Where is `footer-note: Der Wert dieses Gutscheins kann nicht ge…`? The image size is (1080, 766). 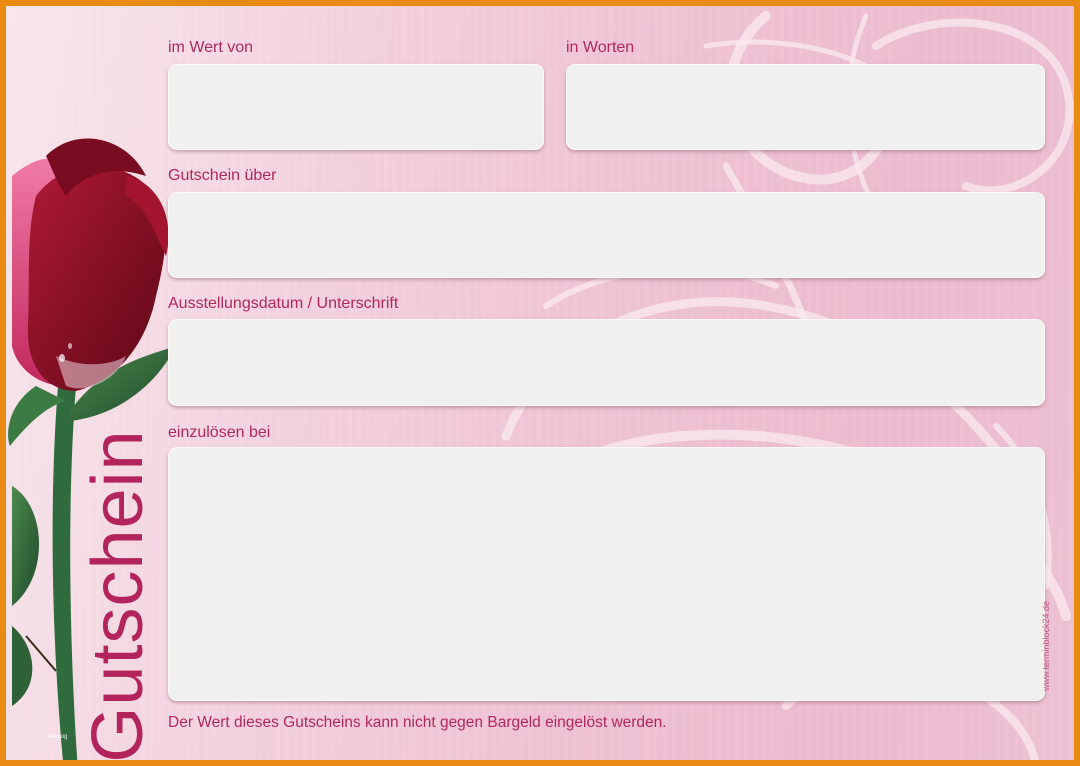
footer-note: Der Wert dieses Gutscheins kann nicht ge… is located at coordinates (417, 722).